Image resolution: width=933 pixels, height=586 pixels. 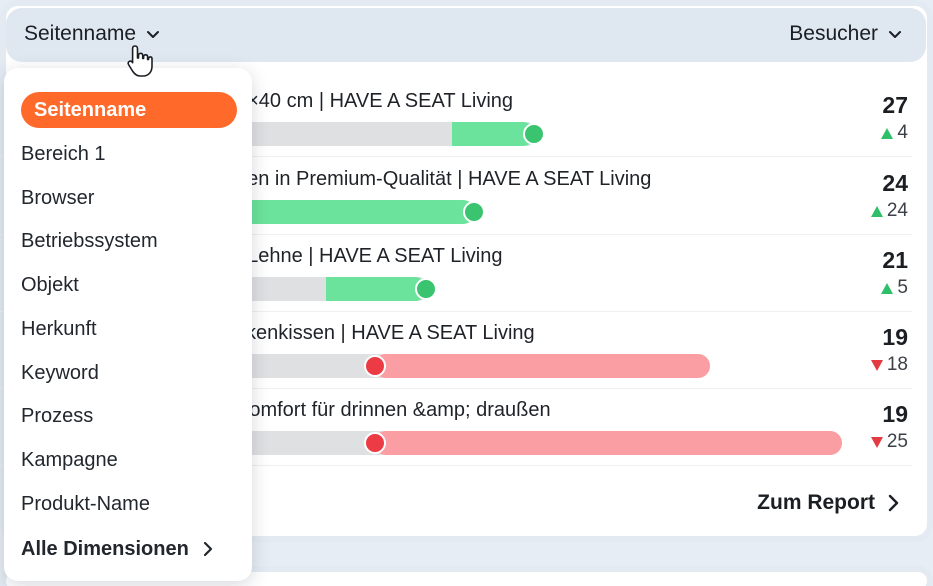 What do you see at coordinates (129, 110) in the screenshot?
I see `dropdown-option: Seitenname` at bounding box center [129, 110].